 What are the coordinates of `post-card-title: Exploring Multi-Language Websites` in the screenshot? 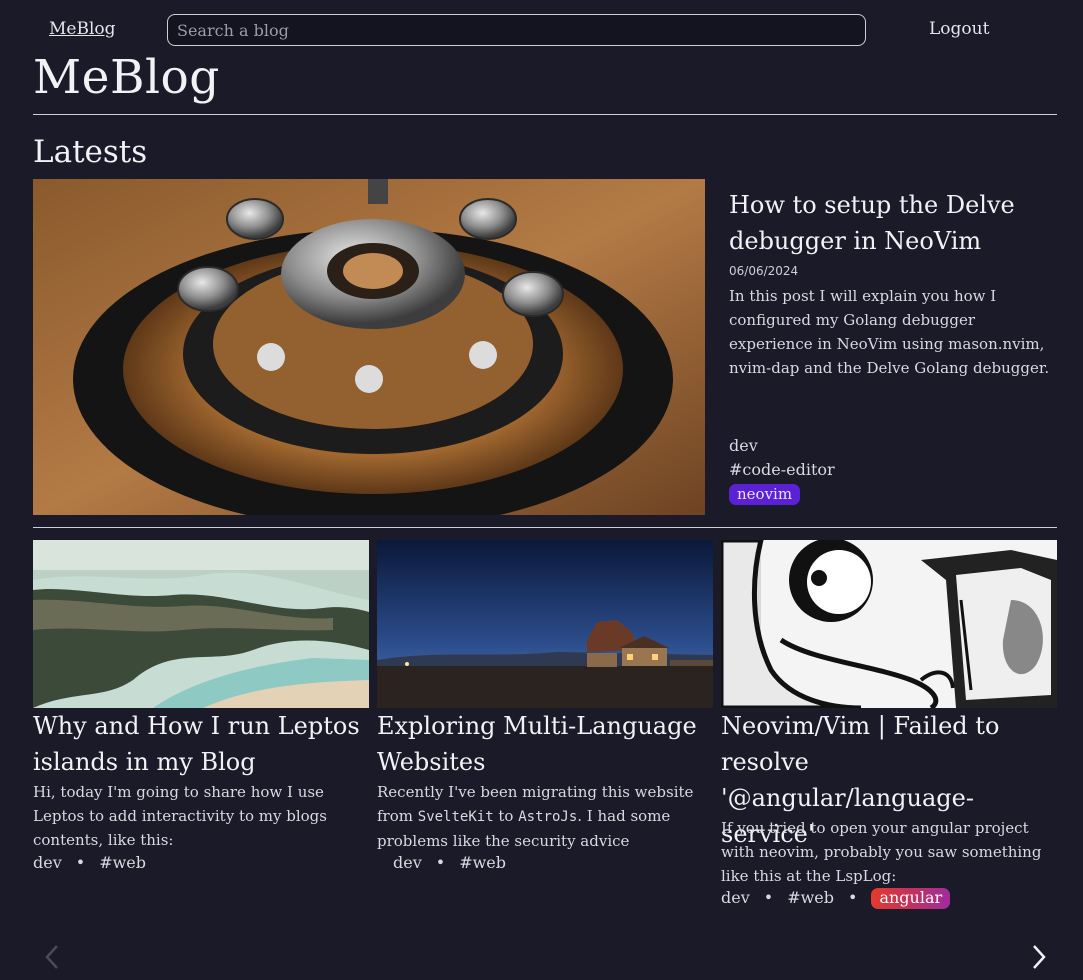 It's located at (547, 744).